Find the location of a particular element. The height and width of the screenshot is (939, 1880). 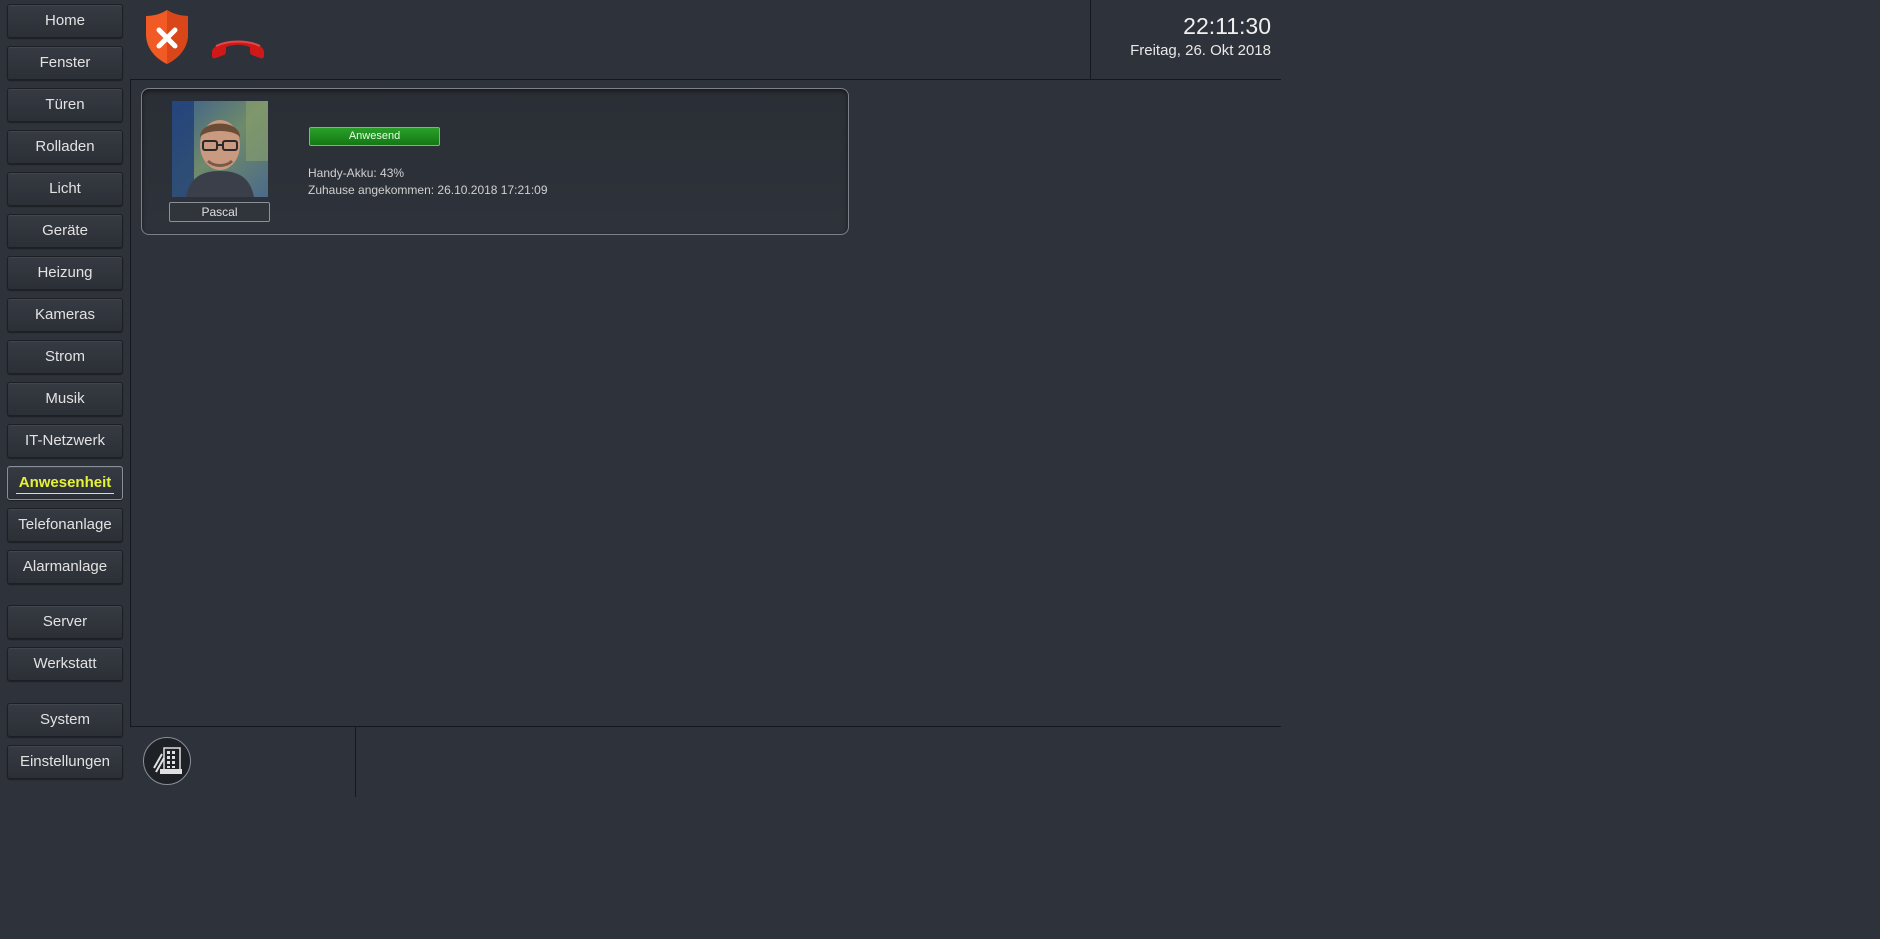

nav-heizung-button: Heizung is located at coordinates (65, 273).